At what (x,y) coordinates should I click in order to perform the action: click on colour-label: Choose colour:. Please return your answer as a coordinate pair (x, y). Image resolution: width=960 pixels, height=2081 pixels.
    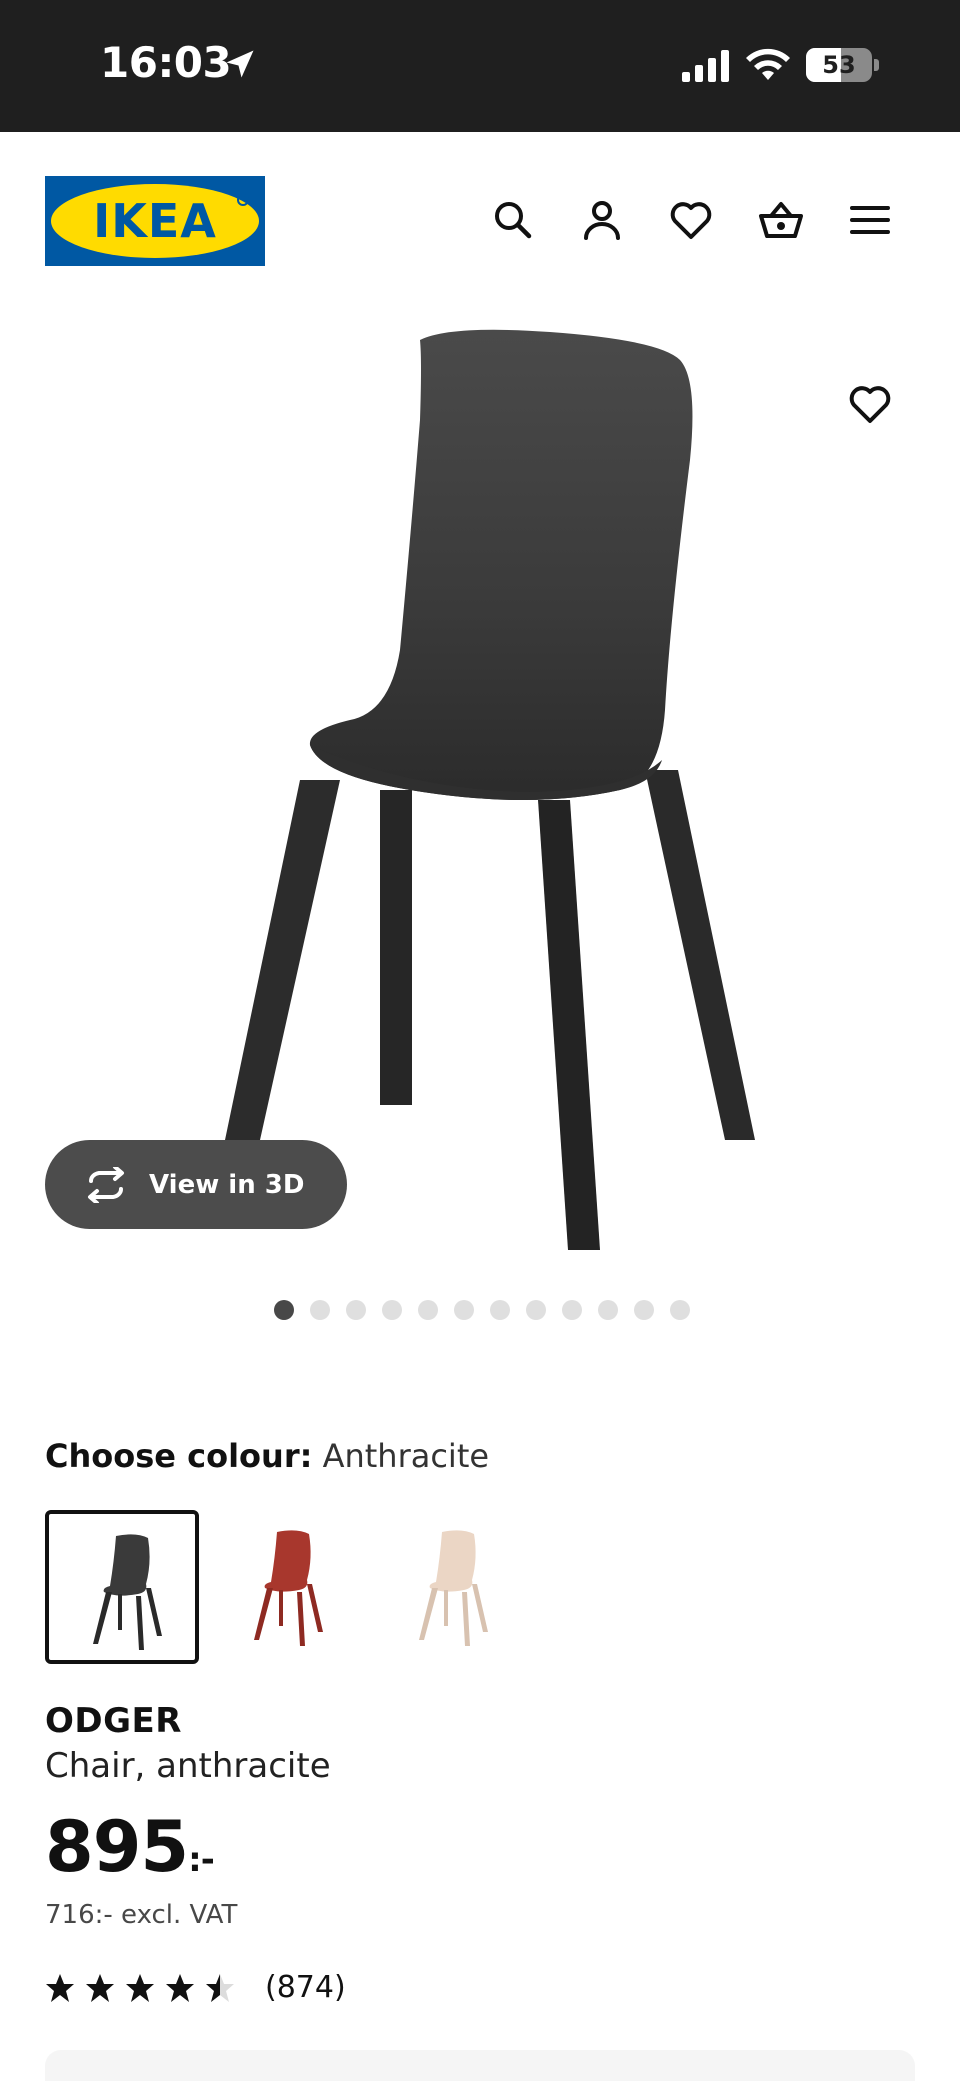
    Looking at the image, I should click on (179, 1456).